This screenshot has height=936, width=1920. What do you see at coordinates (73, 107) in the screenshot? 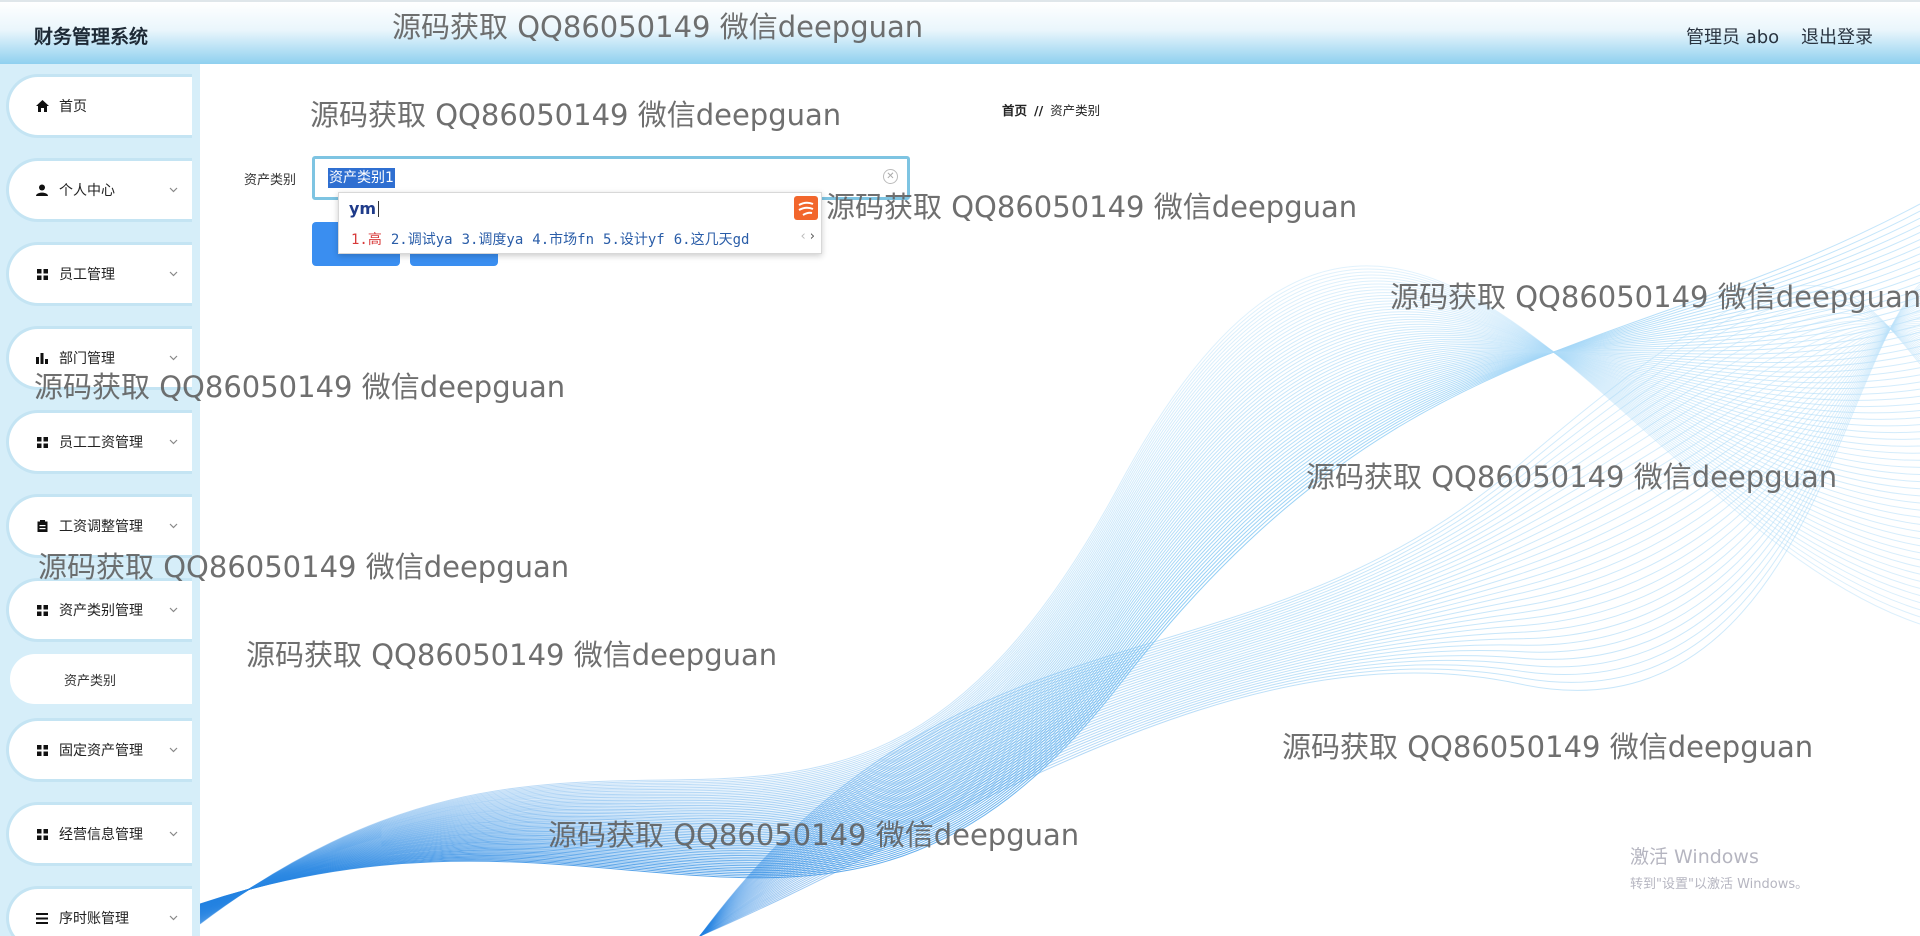
I see `sidebar-item-label: 首页` at bounding box center [73, 107].